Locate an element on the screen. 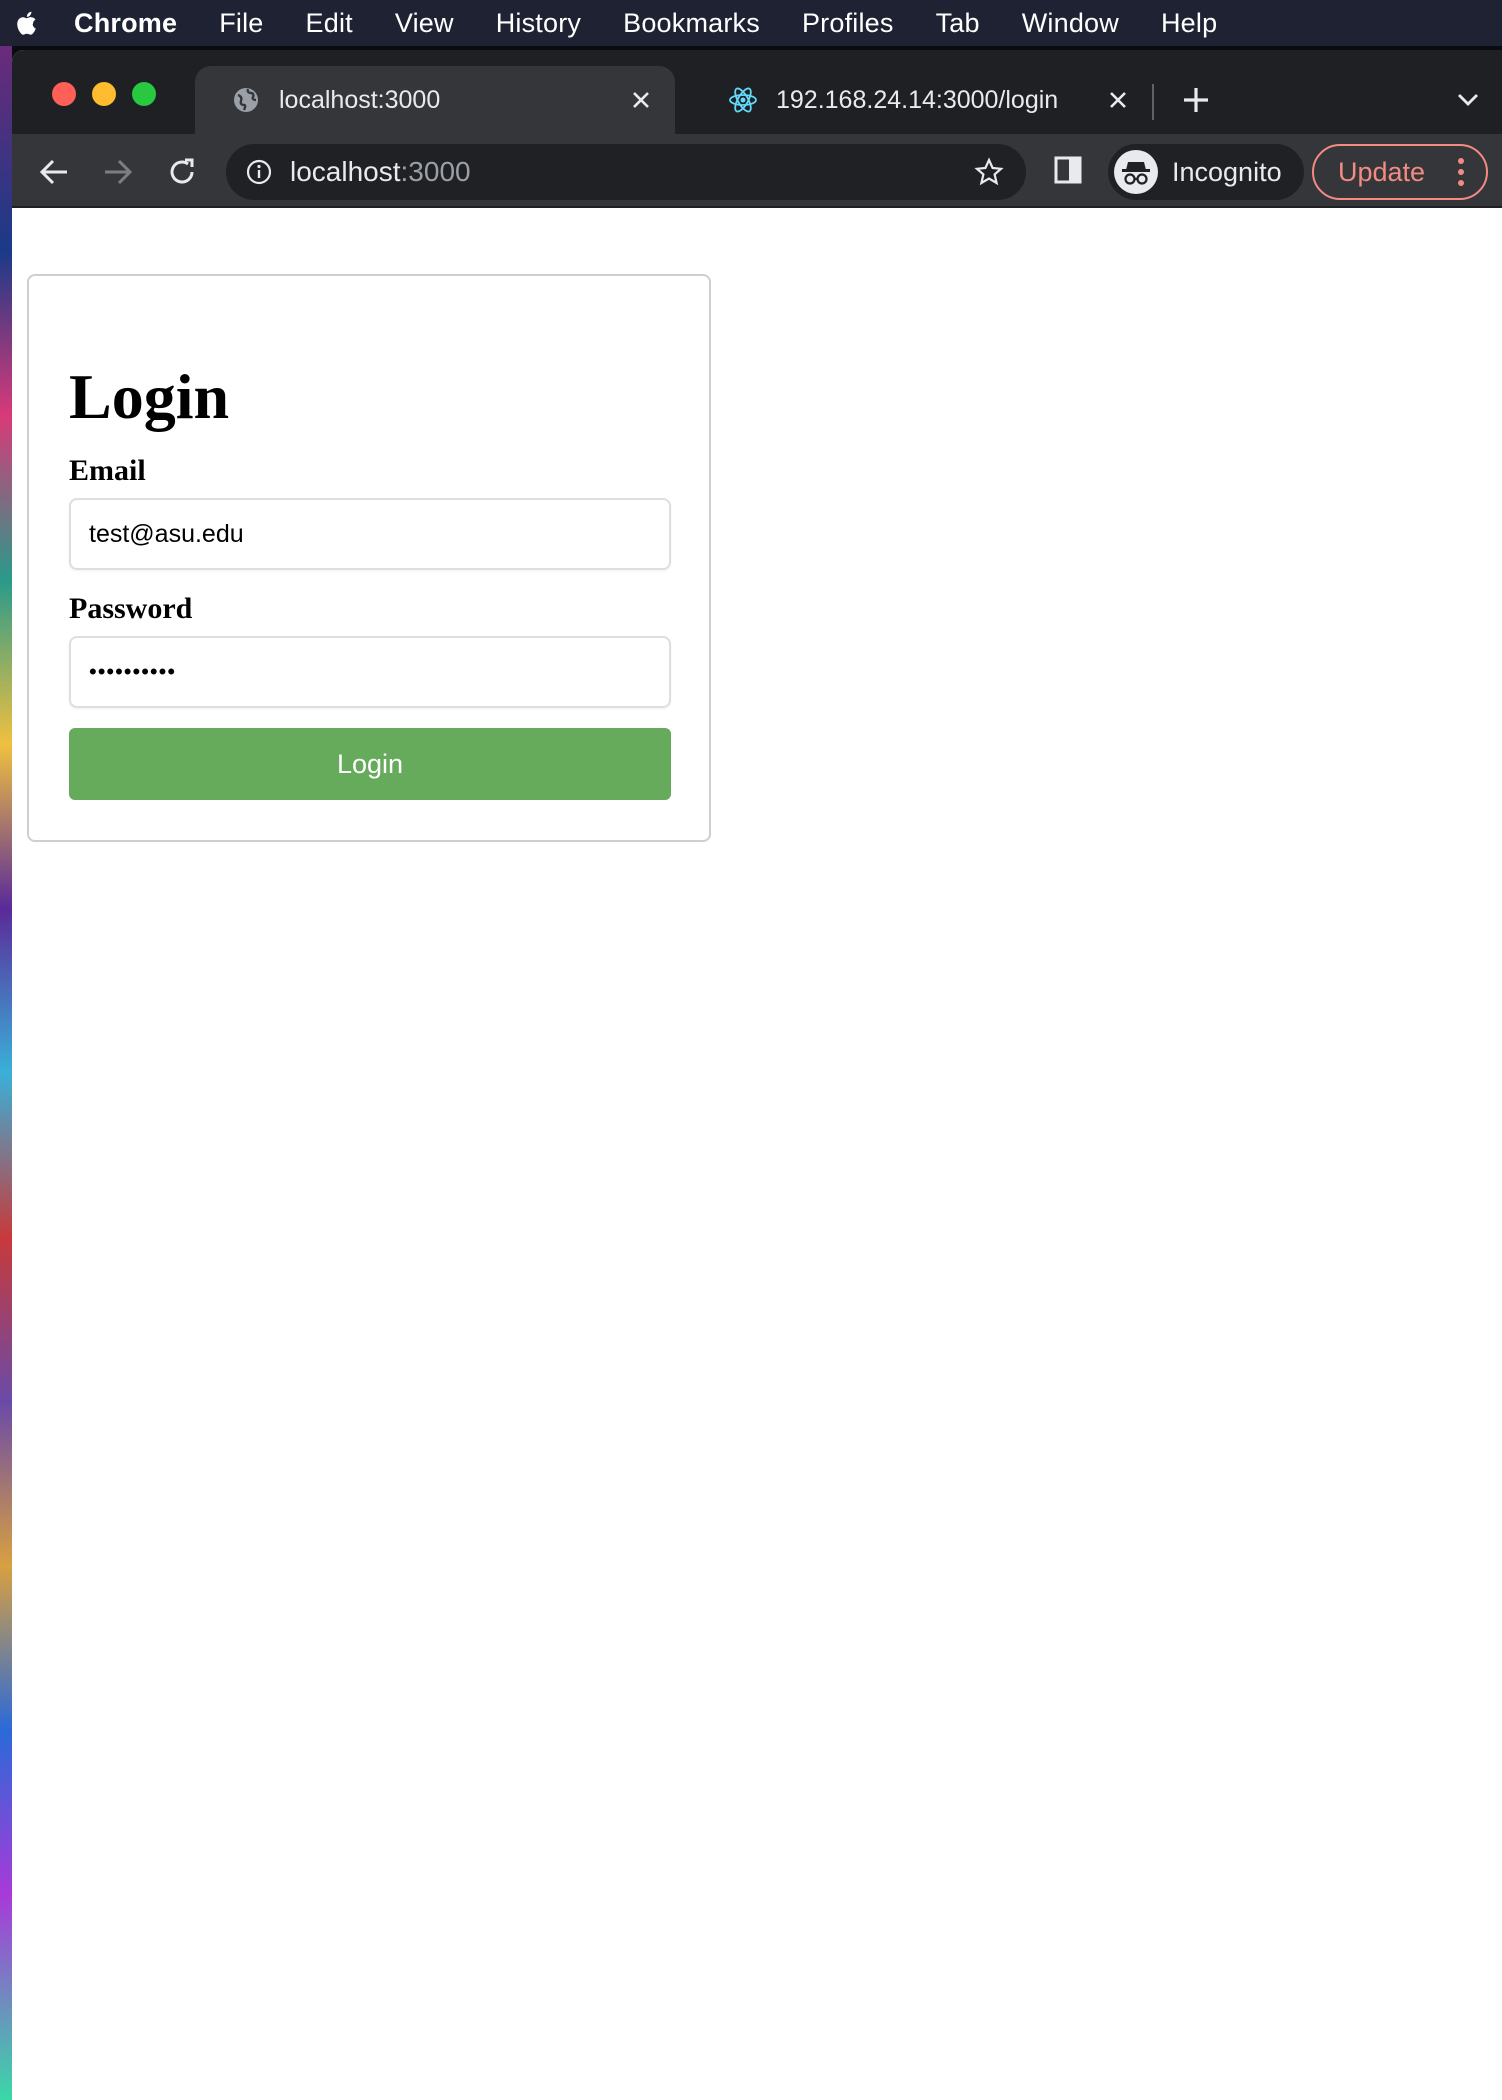 The height and width of the screenshot is (2100, 1502). info-icon is located at coordinates (259, 172).